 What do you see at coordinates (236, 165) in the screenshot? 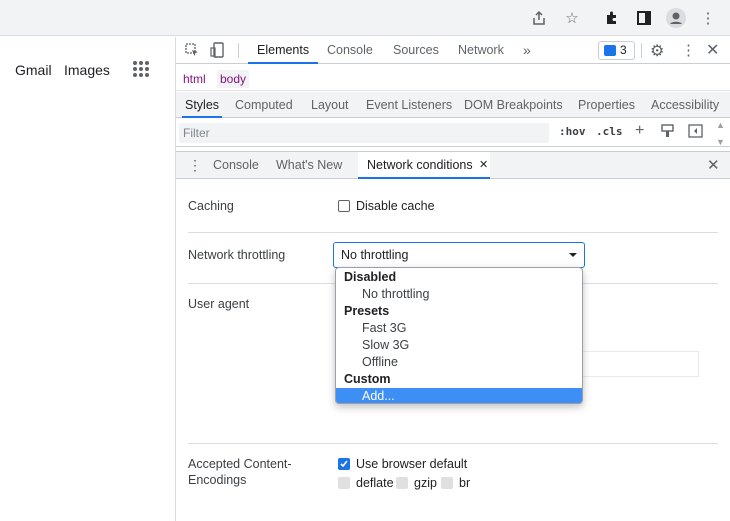
I see `drawer-tab-console: Console` at bounding box center [236, 165].